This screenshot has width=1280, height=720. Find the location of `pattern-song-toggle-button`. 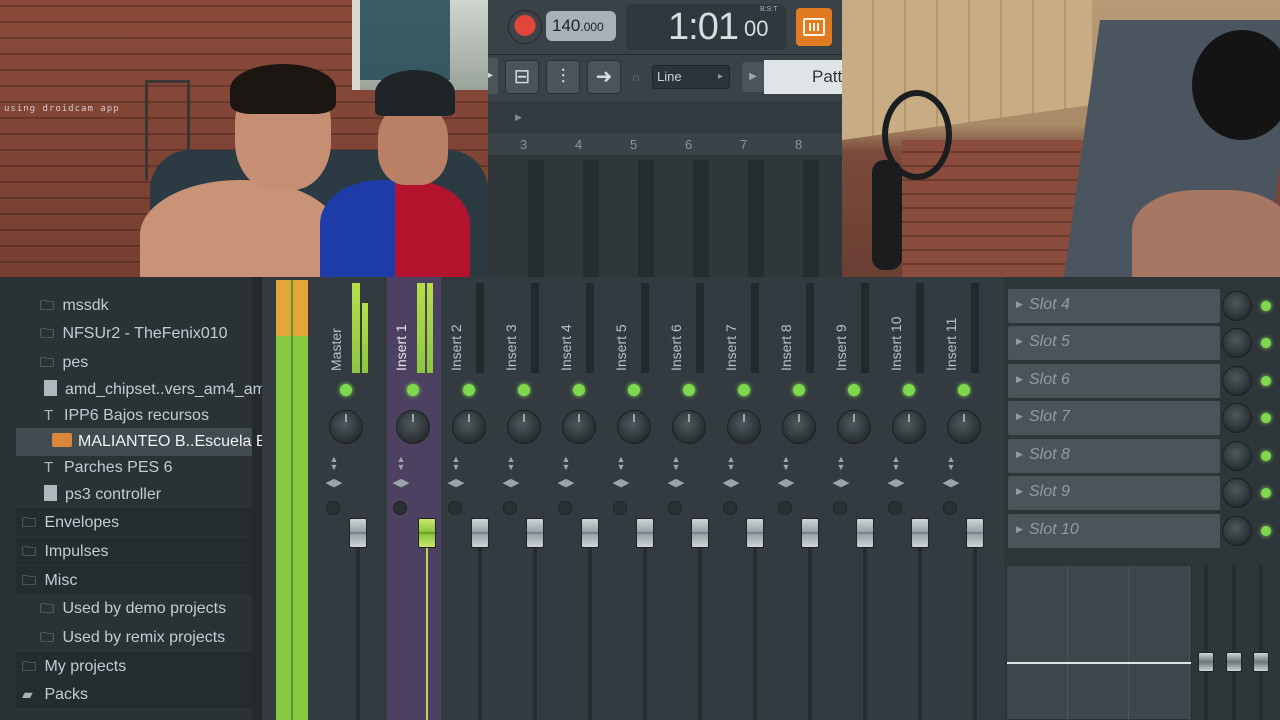

pattern-song-toggle-button is located at coordinates (814, 27).